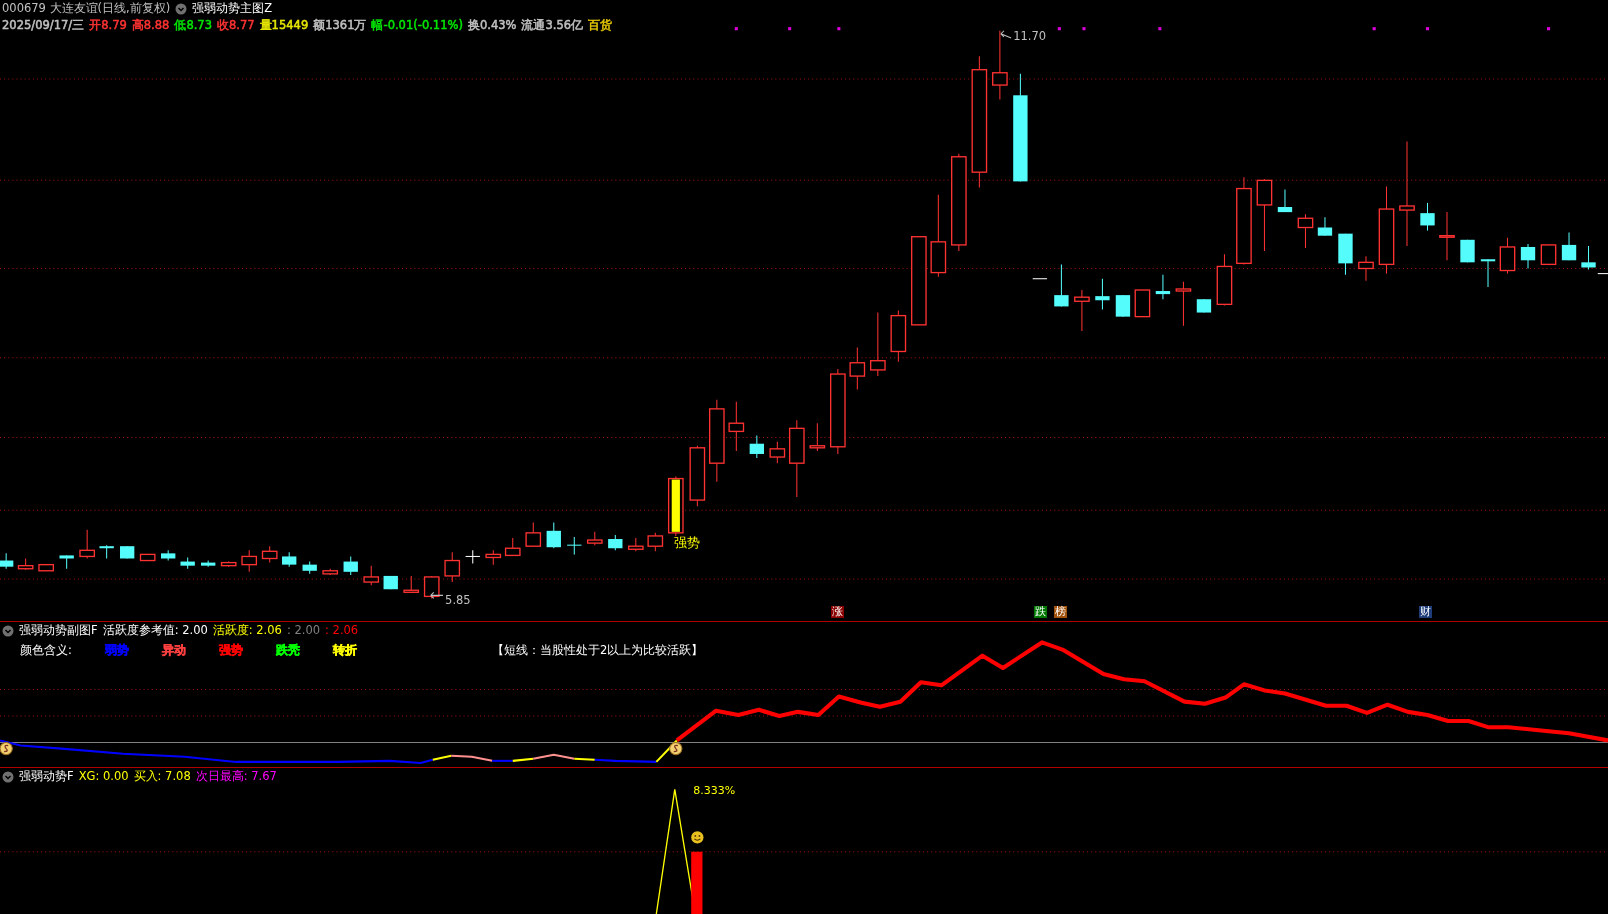 The width and height of the screenshot is (1608, 914). What do you see at coordinates (458, 599) in the screenshot?
I see `low-price-label: 5.85` at bounding box center [458, 599].